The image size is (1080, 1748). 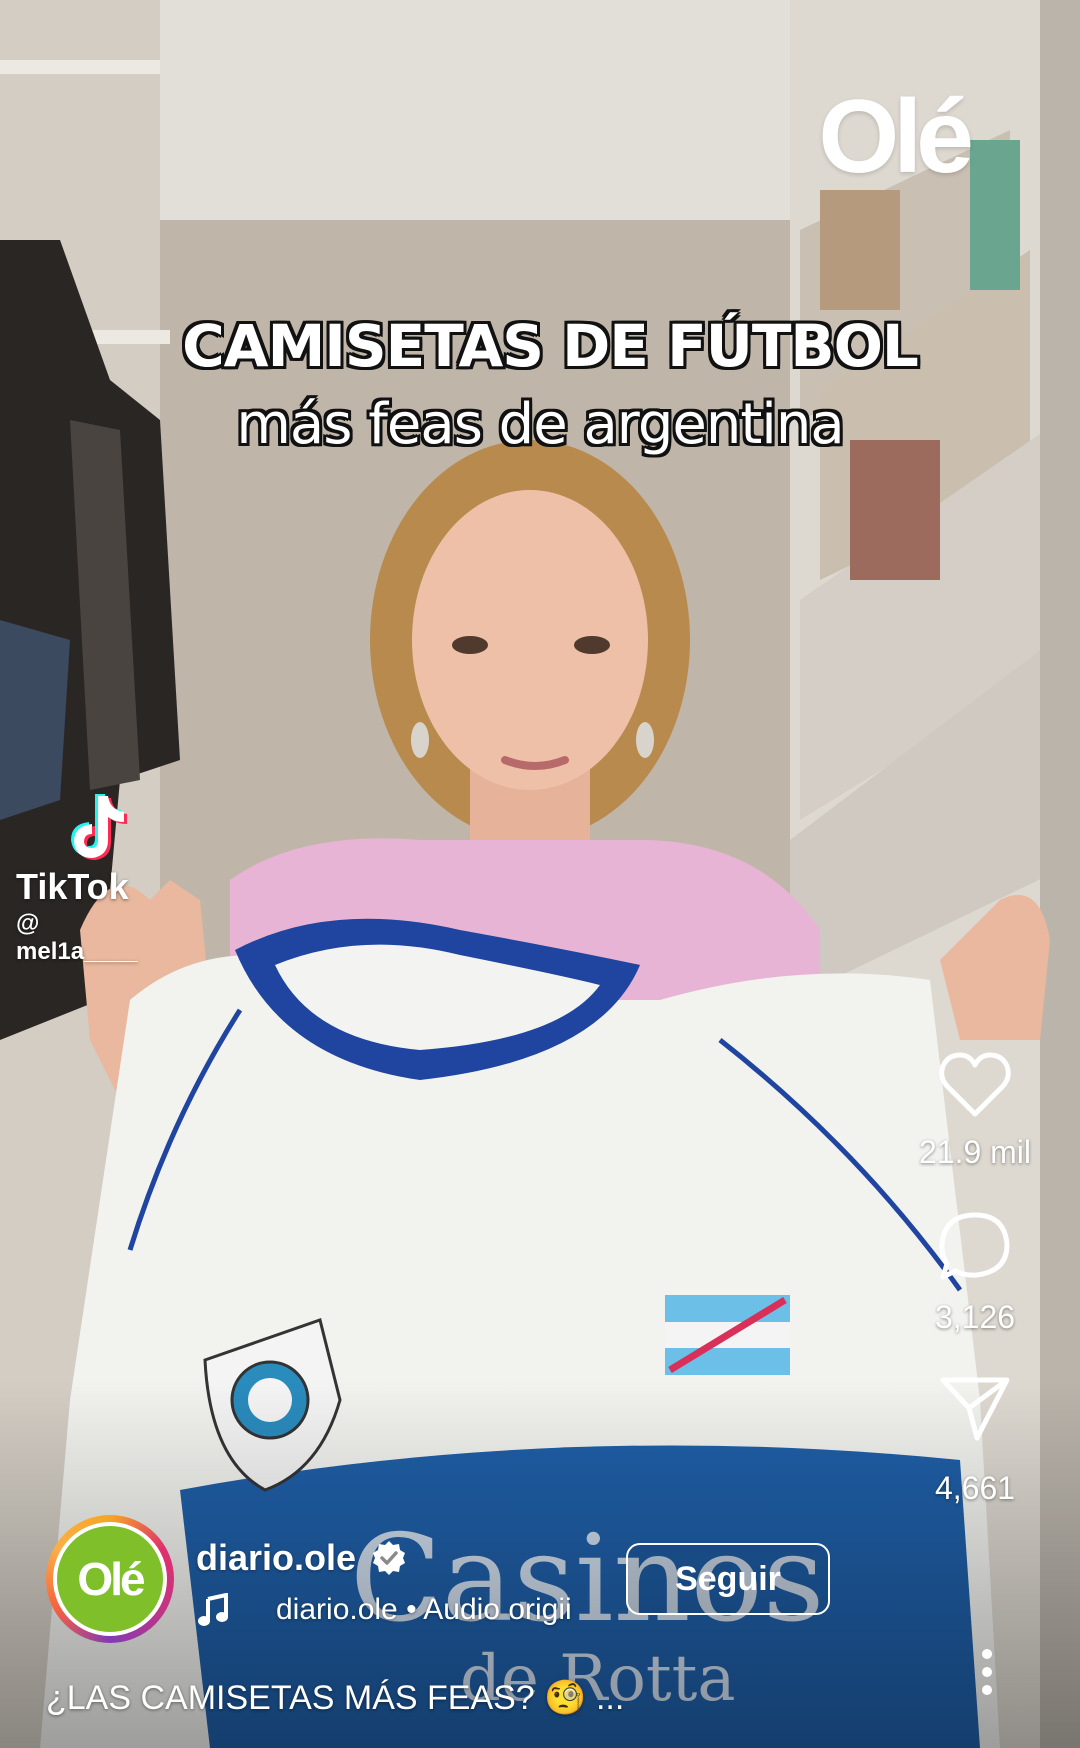 What do you see at coordinates (728, 1579) in the screenshot?
I see `follow-button: Seguir` at bounding box center [728, 1579].